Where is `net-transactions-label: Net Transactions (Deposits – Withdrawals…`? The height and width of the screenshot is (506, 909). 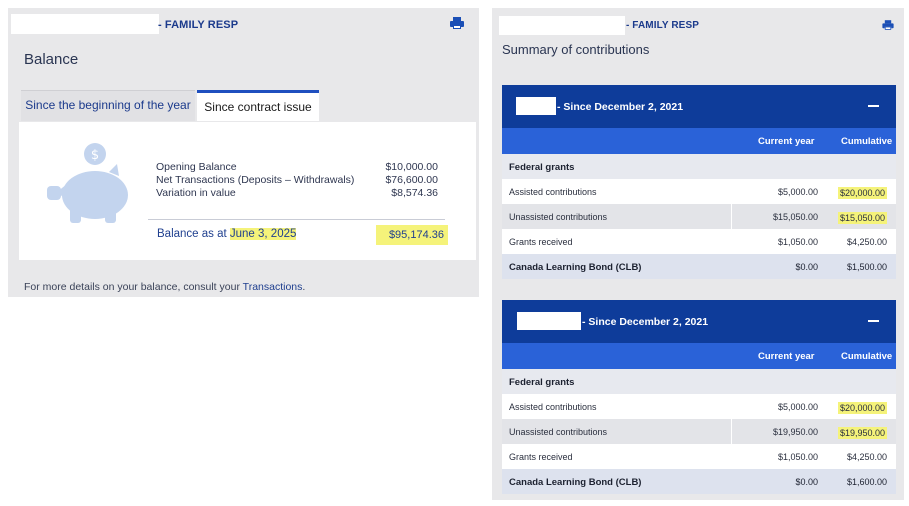
net-transactions-label: Net Transactions (Deposits – Withdrawals… is located at coordinates (255, 180).